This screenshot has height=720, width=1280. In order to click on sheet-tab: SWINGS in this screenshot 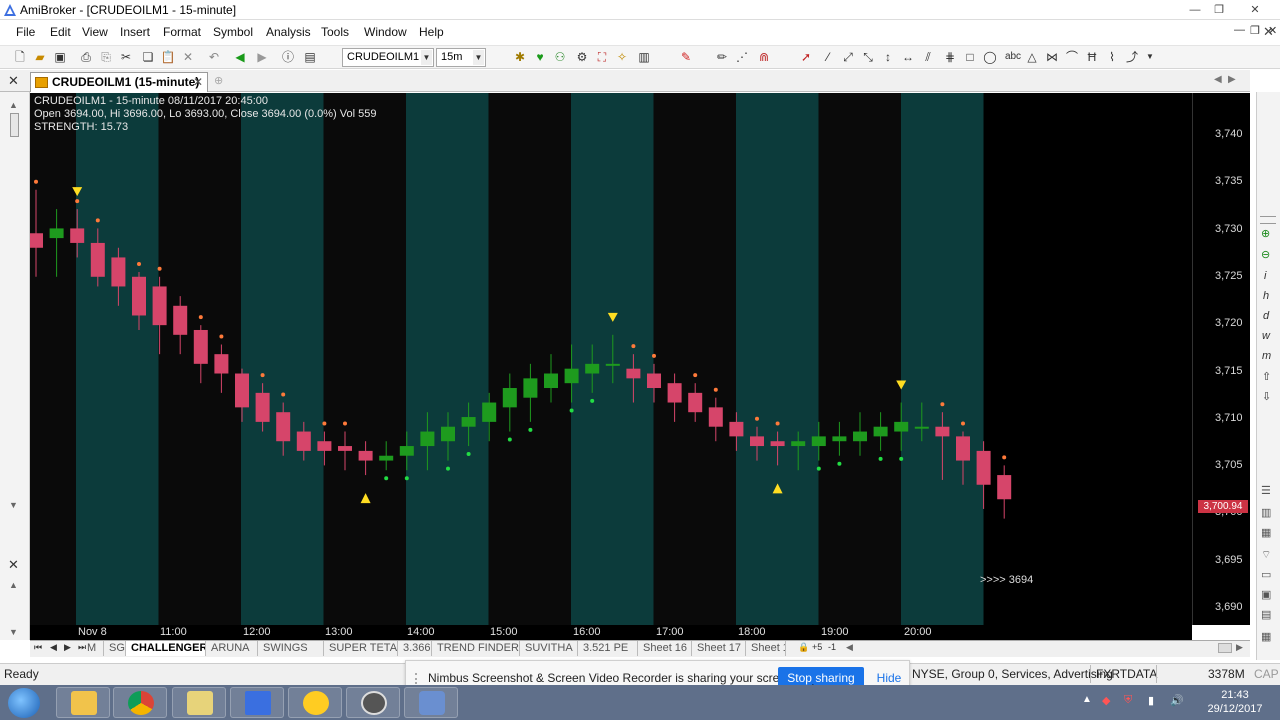, I will do `click(291, 648)`.